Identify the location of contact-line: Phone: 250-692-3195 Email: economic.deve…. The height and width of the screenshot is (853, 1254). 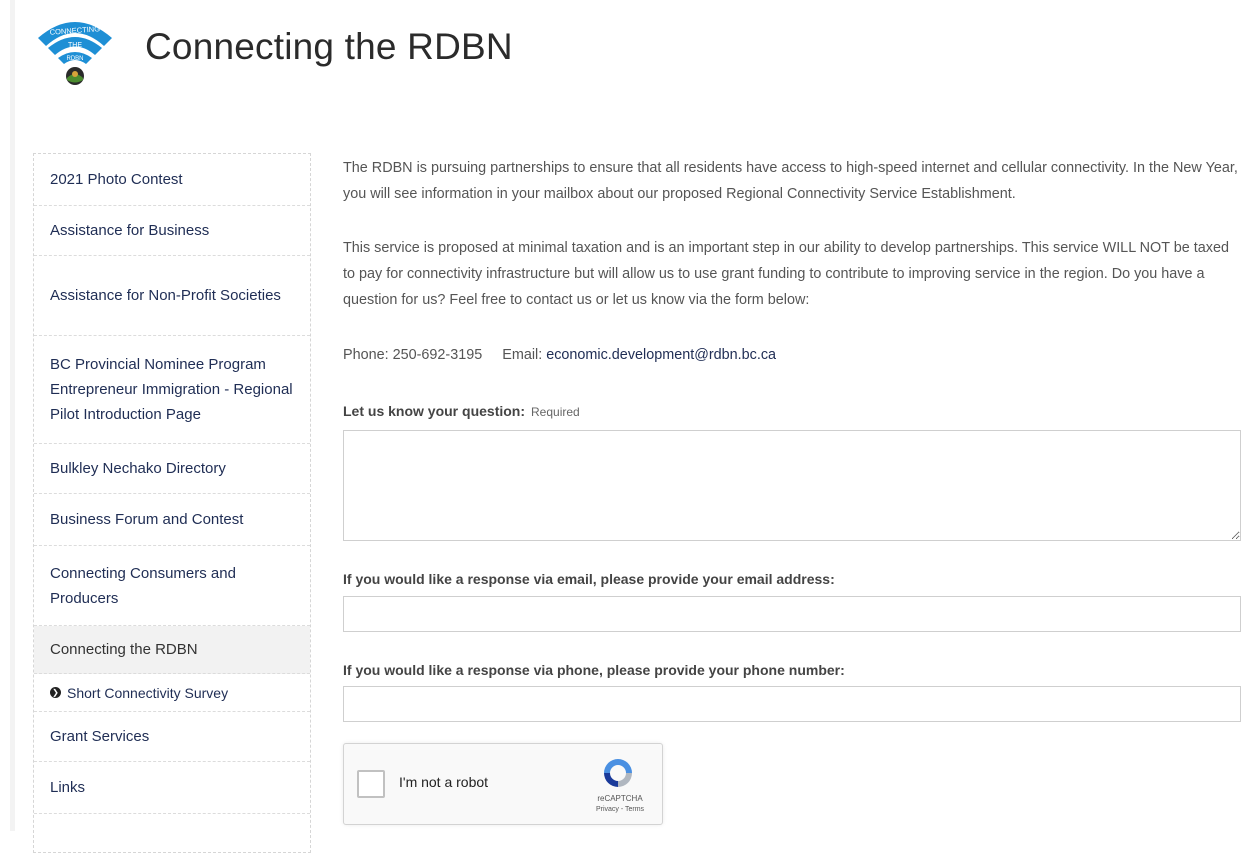
(559, 355).